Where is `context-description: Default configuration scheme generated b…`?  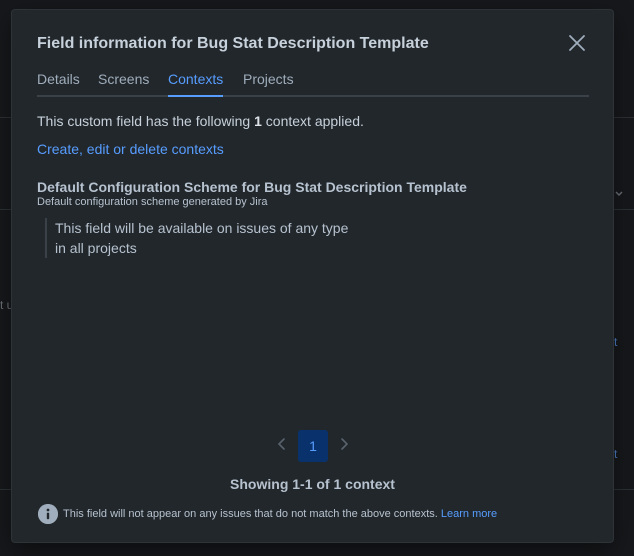
context-description: Default configuration scheme generated b… is located at coordinates (152, 202).